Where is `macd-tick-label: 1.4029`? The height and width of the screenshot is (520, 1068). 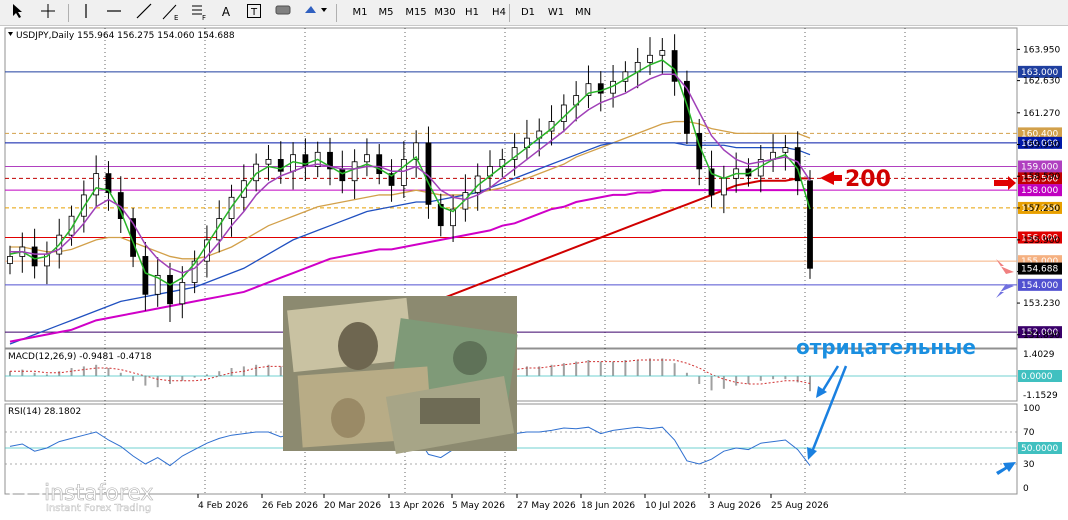
macd-tick-label: 1.4029 is located at coordinates (1039, 355).